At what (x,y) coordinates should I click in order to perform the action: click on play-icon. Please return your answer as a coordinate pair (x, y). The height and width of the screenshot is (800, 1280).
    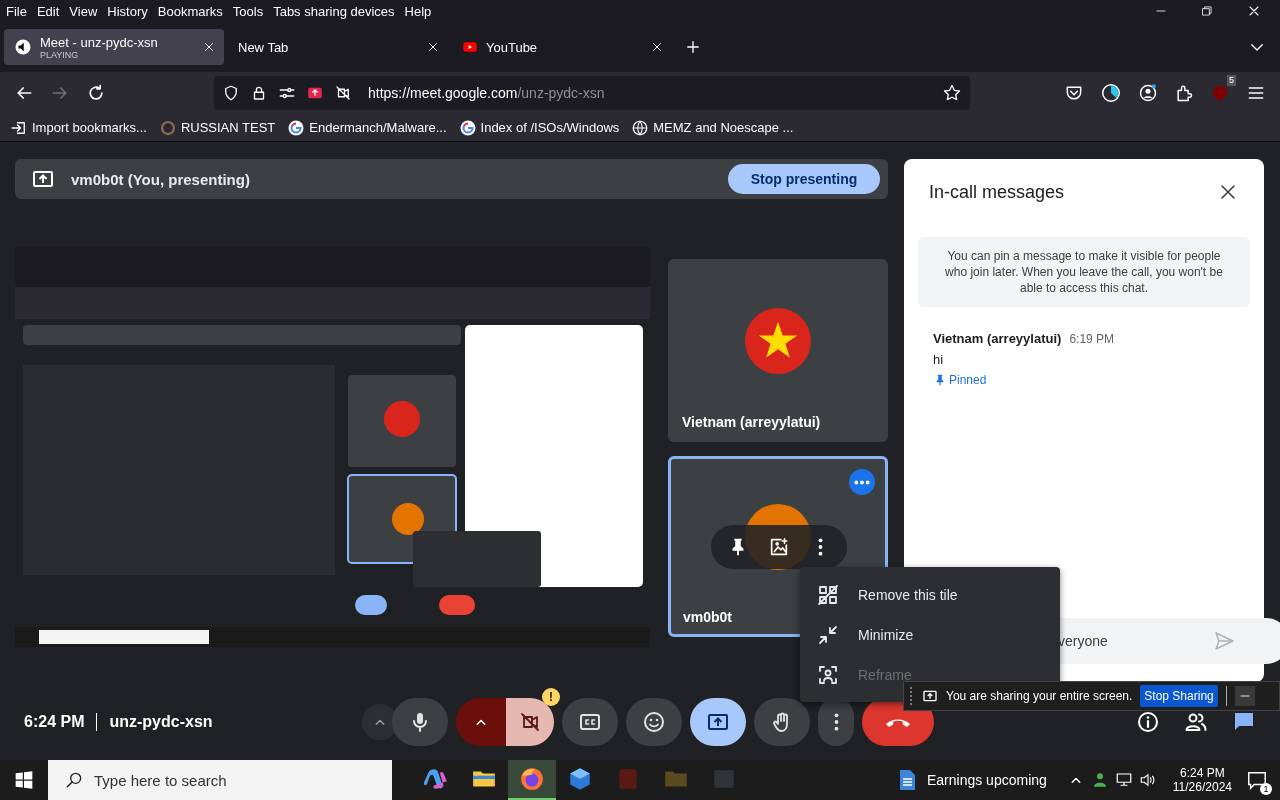
    Looking at the image, I should click on (470, 47).